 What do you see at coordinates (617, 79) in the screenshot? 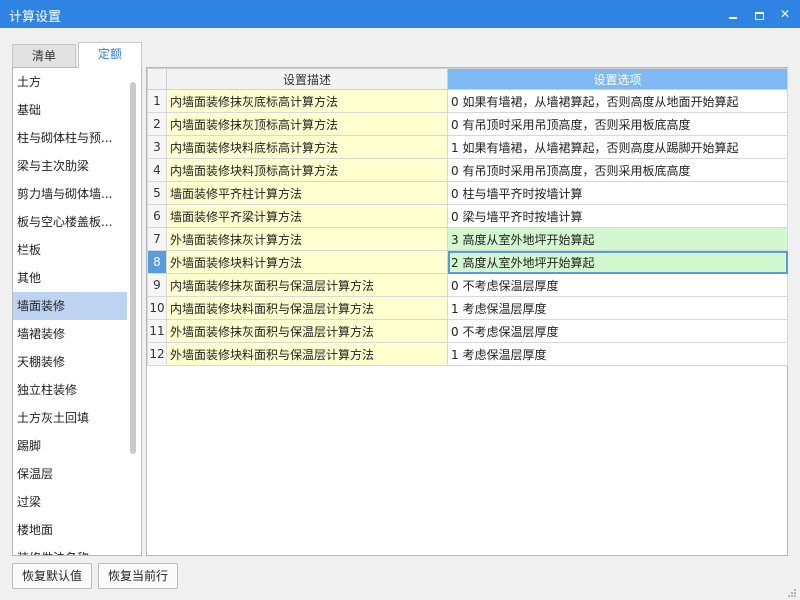
I see `header-option: 设置选项` at bounding box center [617, 79].